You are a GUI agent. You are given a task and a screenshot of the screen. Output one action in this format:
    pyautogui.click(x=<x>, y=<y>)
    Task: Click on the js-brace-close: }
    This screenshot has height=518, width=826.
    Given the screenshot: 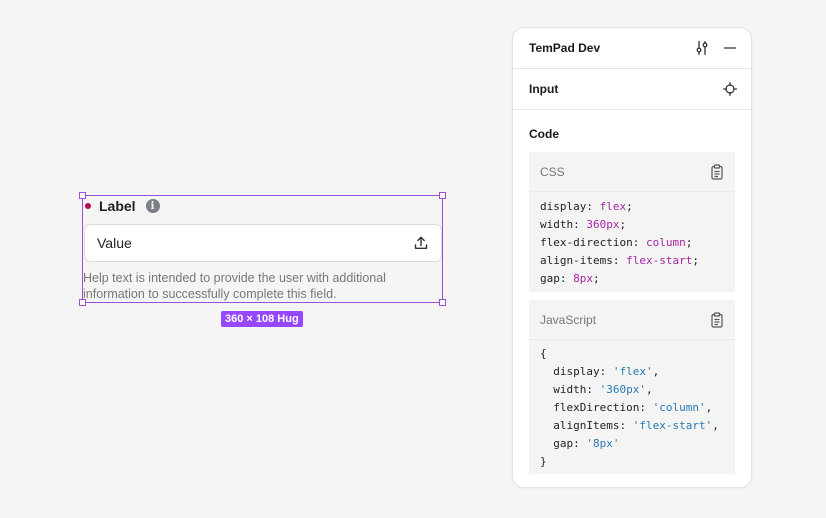 What is the action you would take?
    pyautogui.click(x=543, y=461)
    